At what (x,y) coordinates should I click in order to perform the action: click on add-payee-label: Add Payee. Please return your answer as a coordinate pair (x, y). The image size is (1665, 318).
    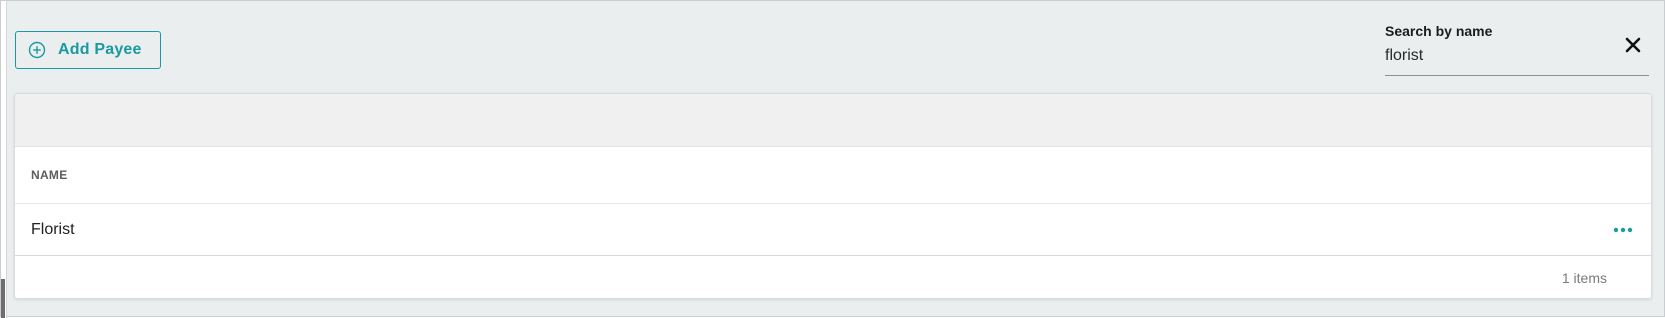
    Looking at the image, I should click on (100, 49).